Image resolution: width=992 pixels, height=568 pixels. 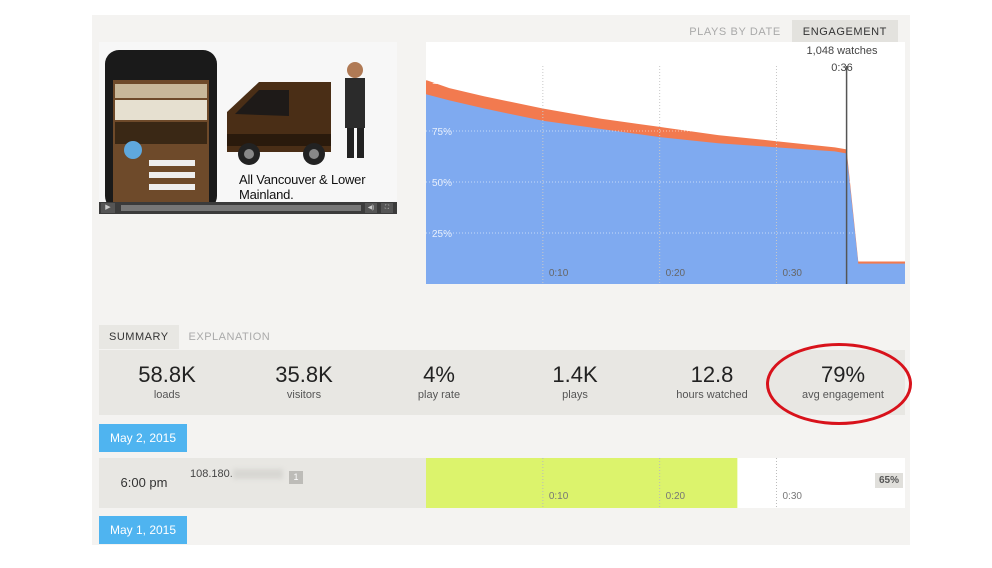 What do you see at coordinates (167, 395) in the screenshot?
I see `stat-label: loads` at bounding box center [167, 395].